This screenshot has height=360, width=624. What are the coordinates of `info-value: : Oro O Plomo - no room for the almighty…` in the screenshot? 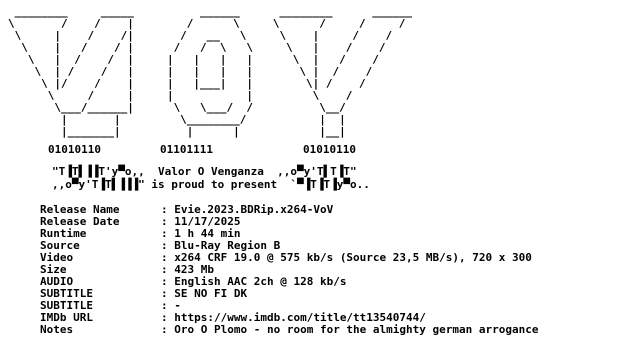 It's located at (350, 329).